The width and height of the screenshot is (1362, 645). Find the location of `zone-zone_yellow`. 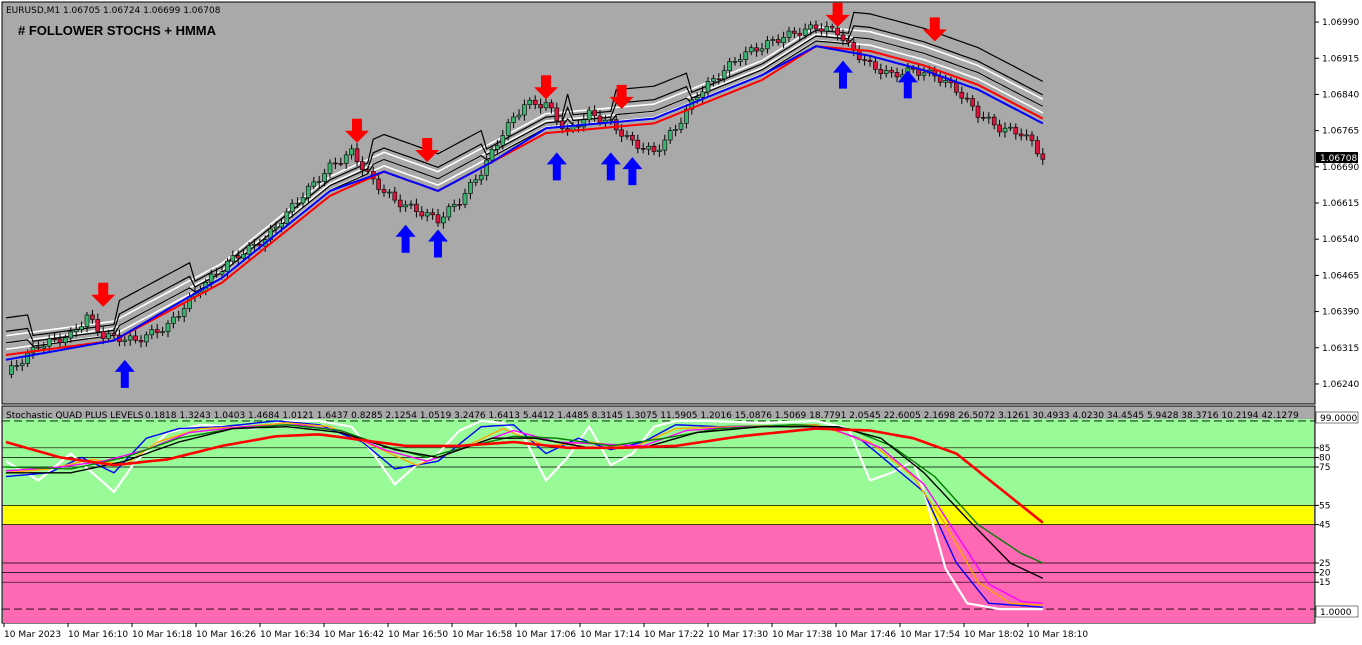

zone-zone_yellow is located at coordinates (658, 515).